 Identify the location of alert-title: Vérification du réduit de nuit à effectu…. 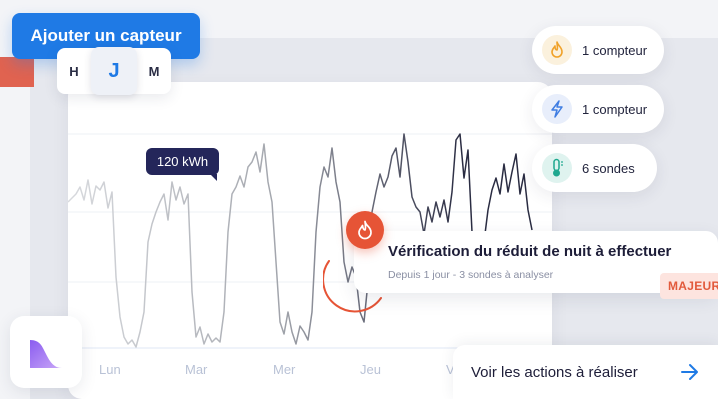
(530, 251).